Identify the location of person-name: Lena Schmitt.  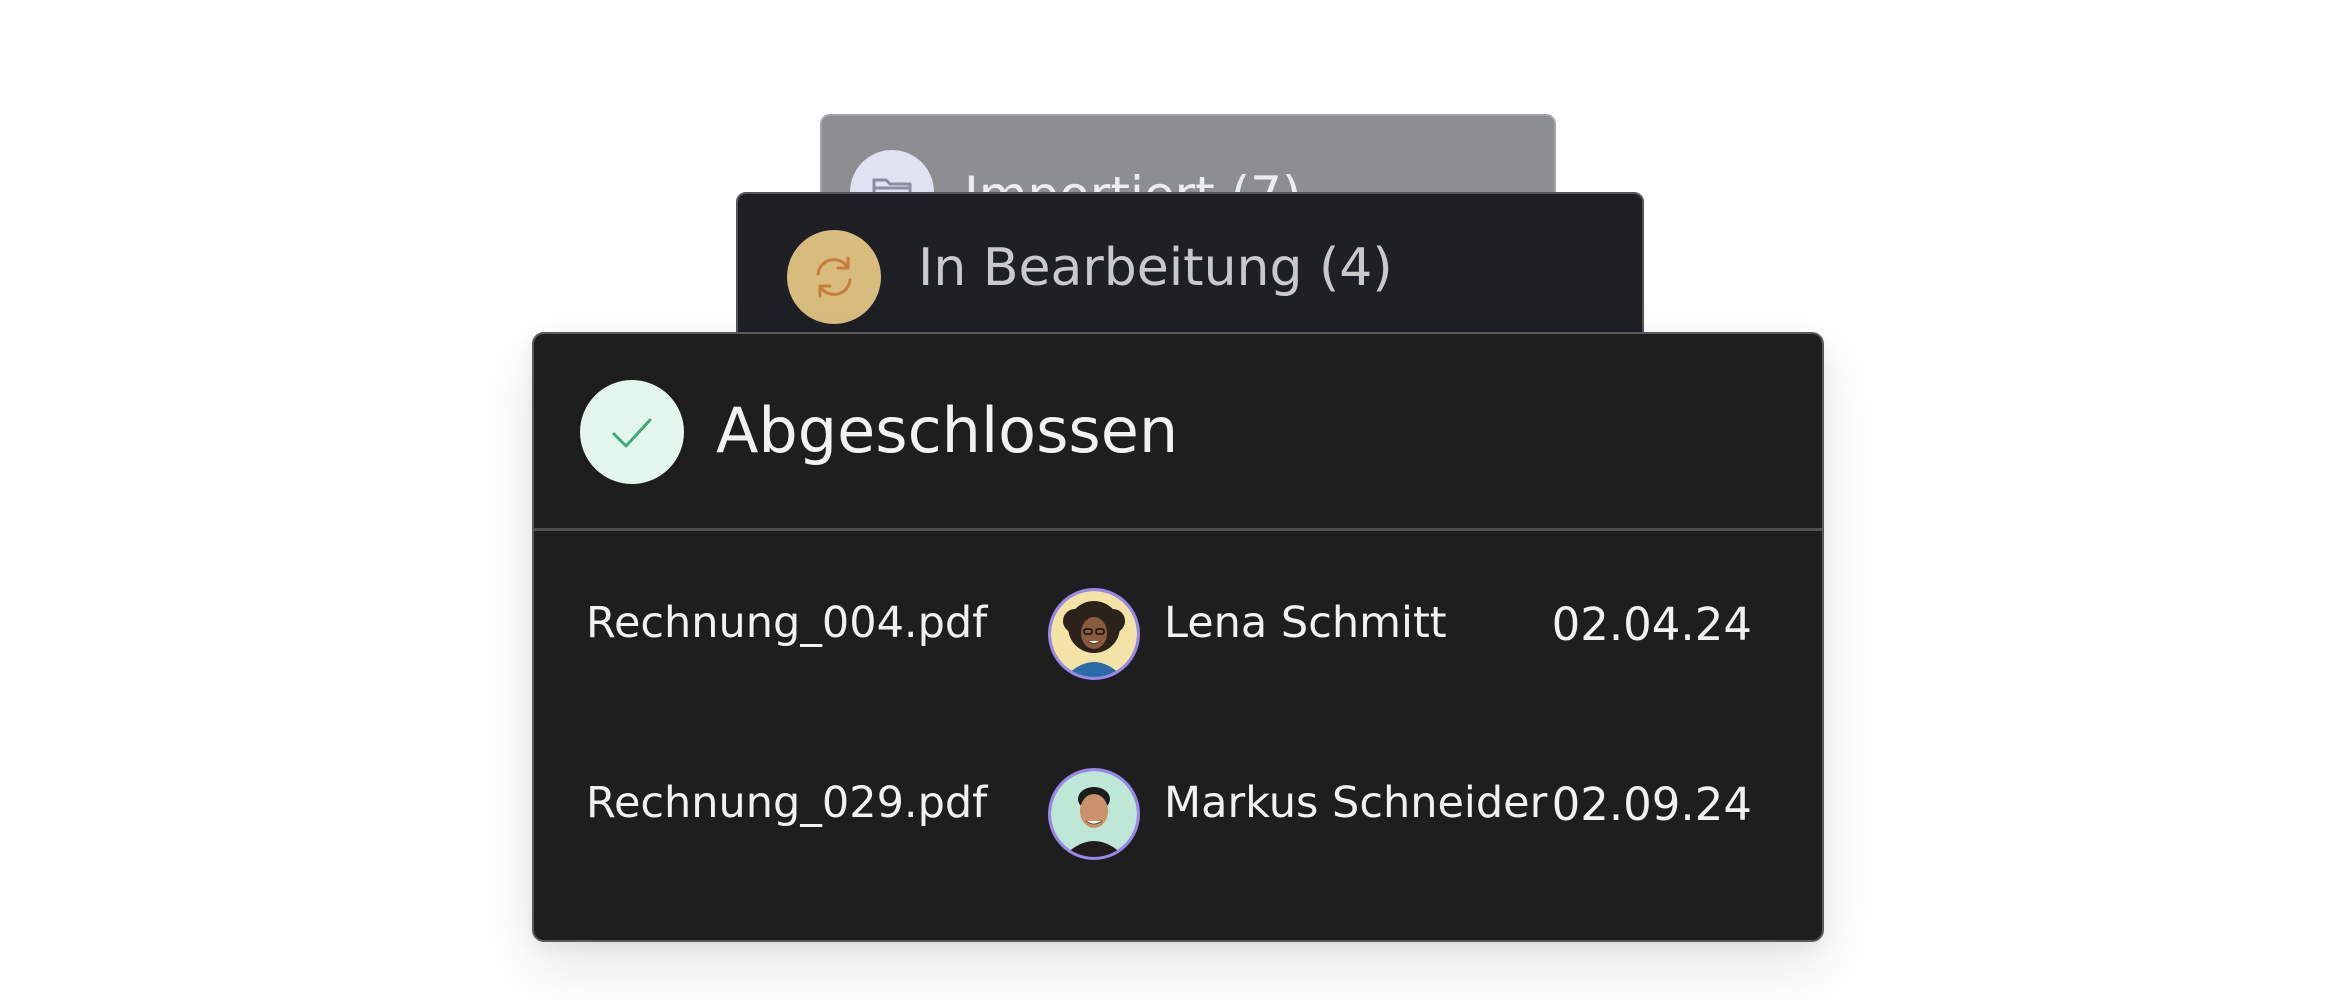
(1305, 623).